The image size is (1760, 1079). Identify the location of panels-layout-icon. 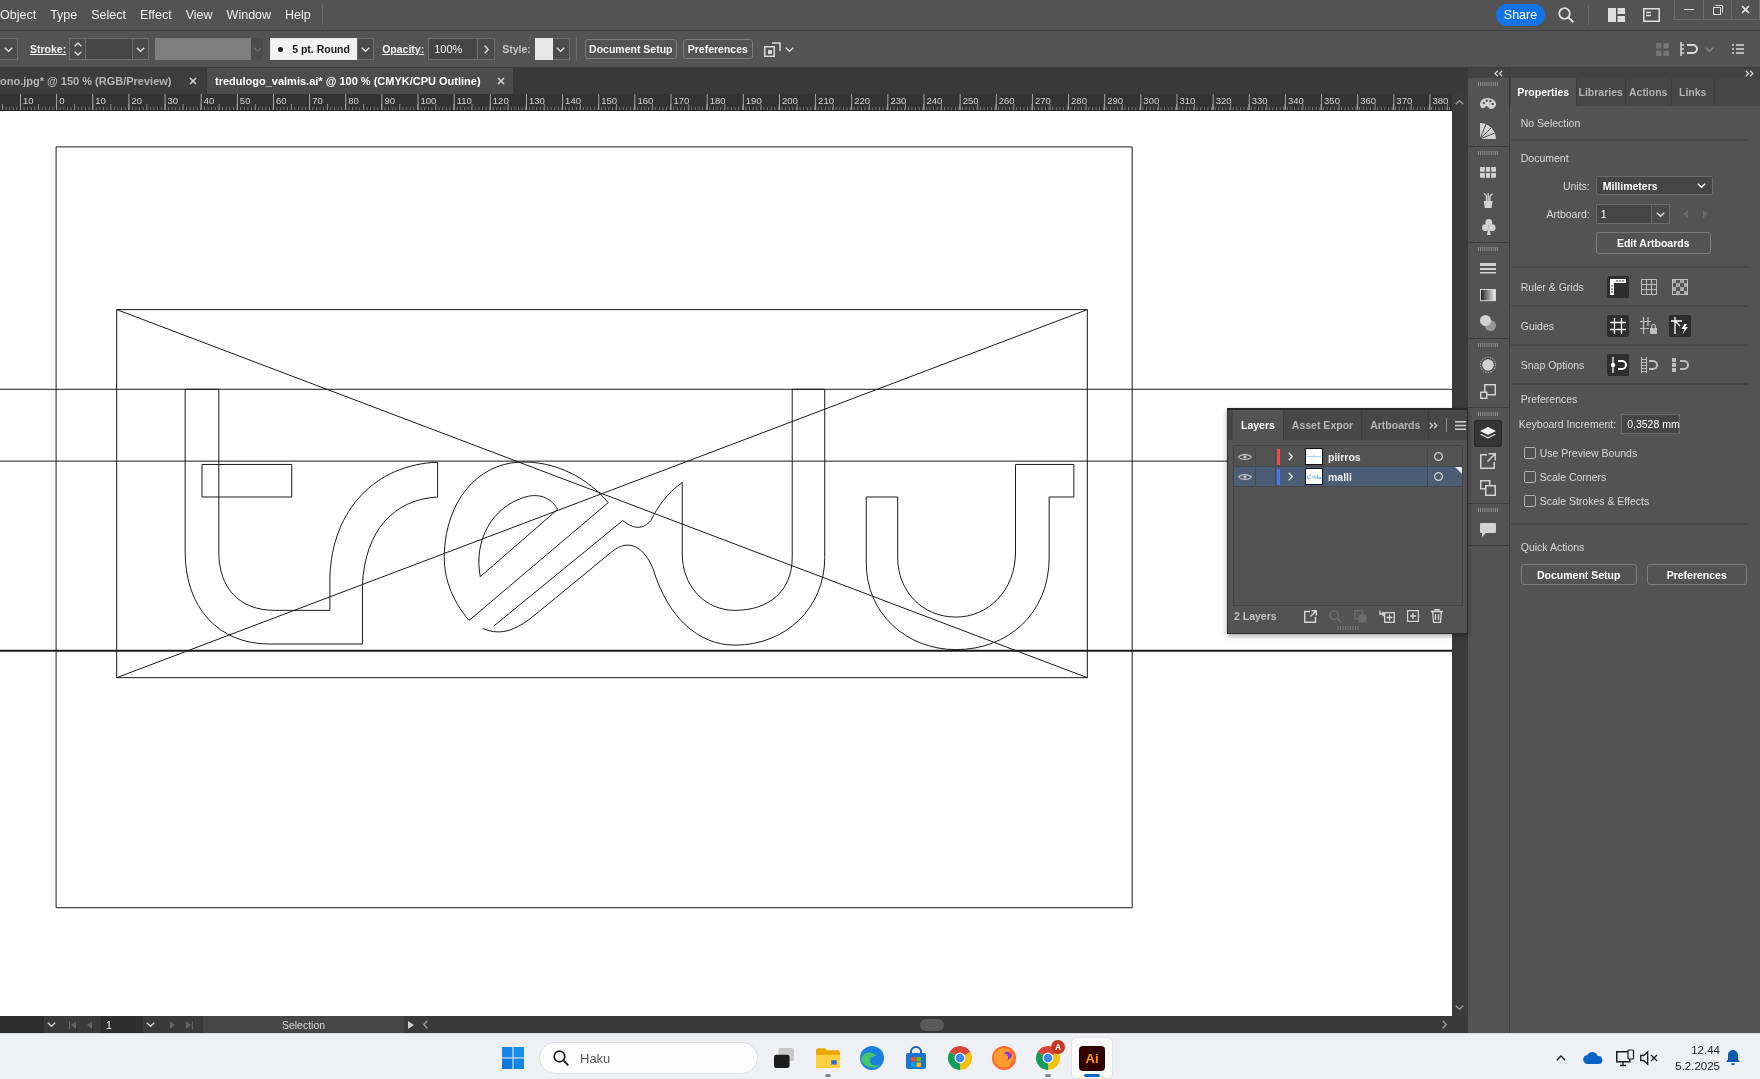
(1616, 15).